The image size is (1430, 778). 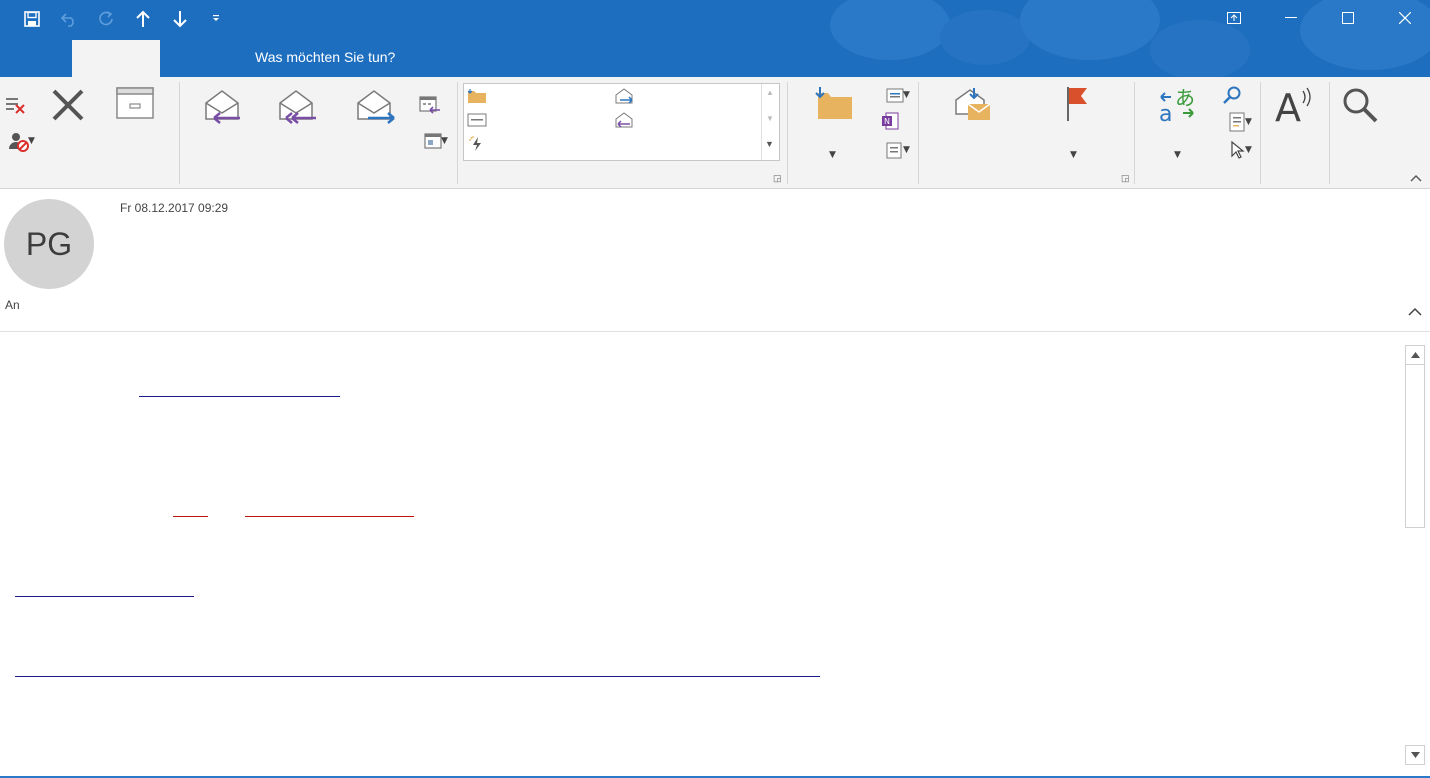 I want to click on ribbon-display-options-icon, so click(x=1234, y=18).